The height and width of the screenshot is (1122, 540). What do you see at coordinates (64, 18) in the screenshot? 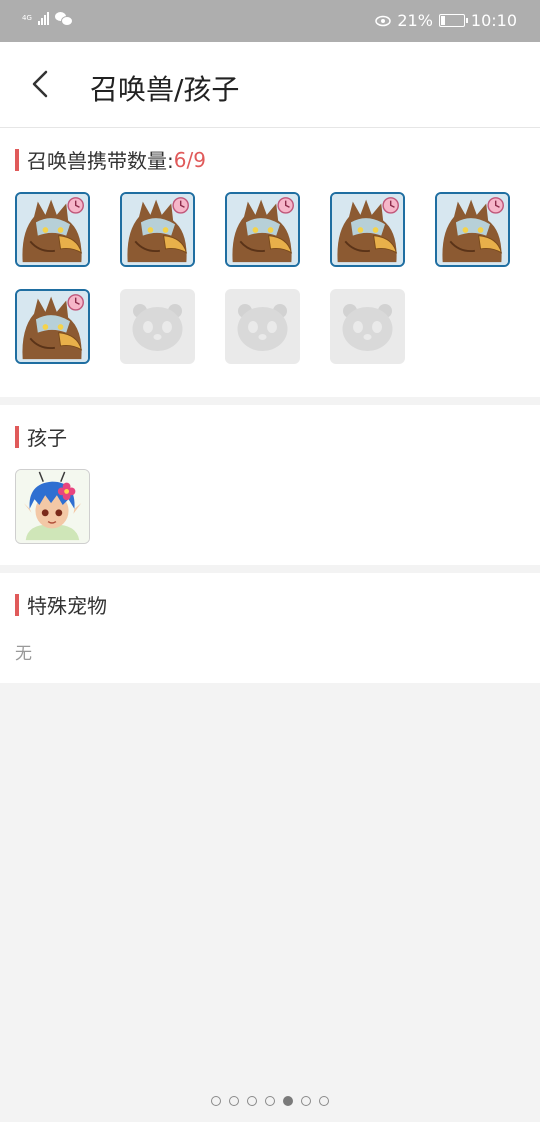
I see `wechat-icon` at bounding box center [64, 18].